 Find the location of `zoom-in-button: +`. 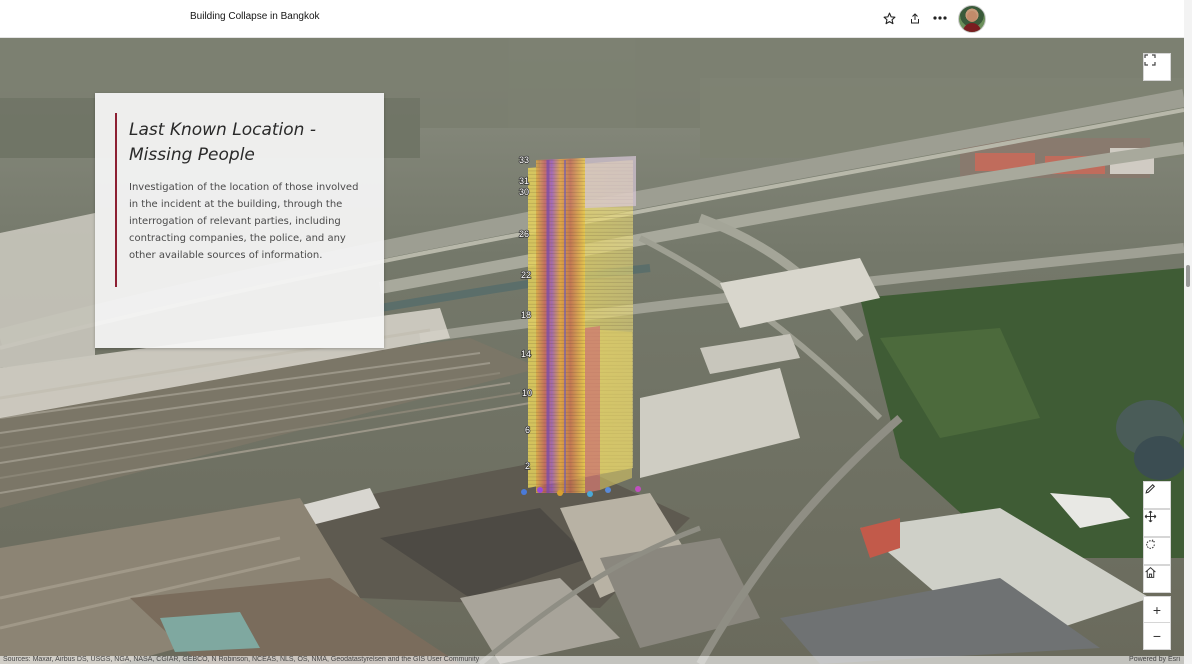

zoom-in-button: + is located at coordinates (1157, 610).